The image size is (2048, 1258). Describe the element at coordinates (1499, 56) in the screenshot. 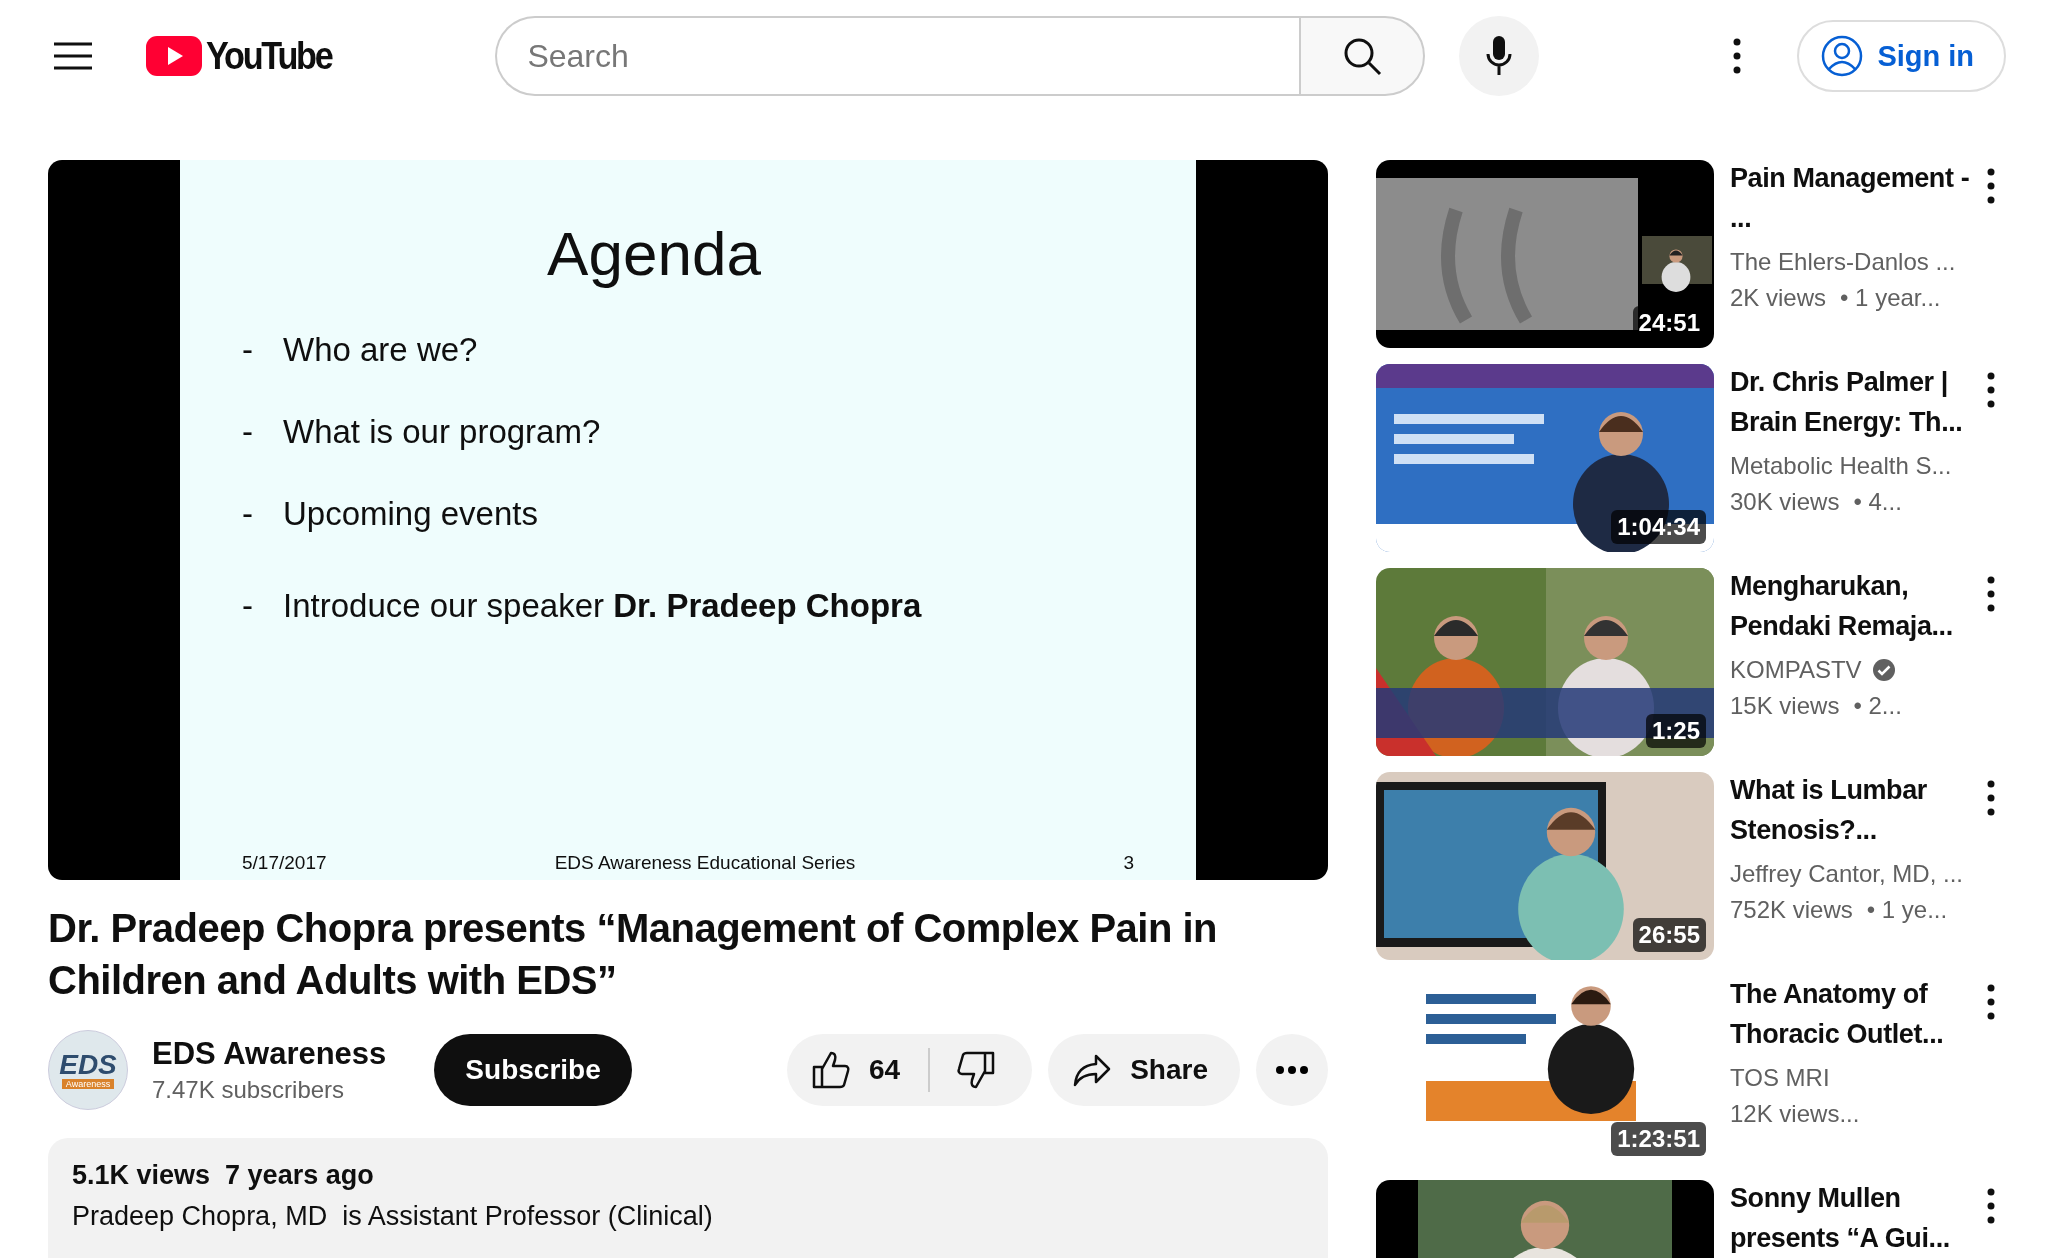

I see `microphone-icon` at that location.